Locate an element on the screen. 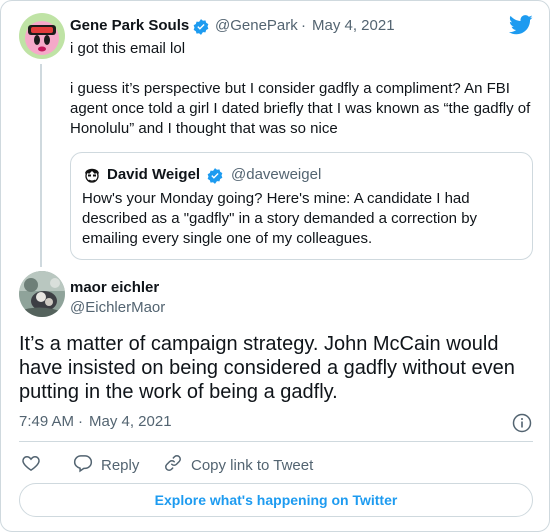  tweet-date: May 4, 2021 is located at coordinates (353, 25).